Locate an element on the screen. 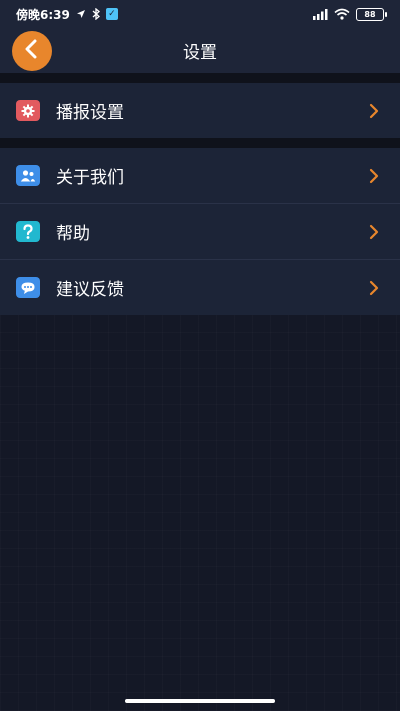 The width and height of the screenshot is (400, 711). settings-row-label: 建议反馈 is located at coordinates (90, 290).